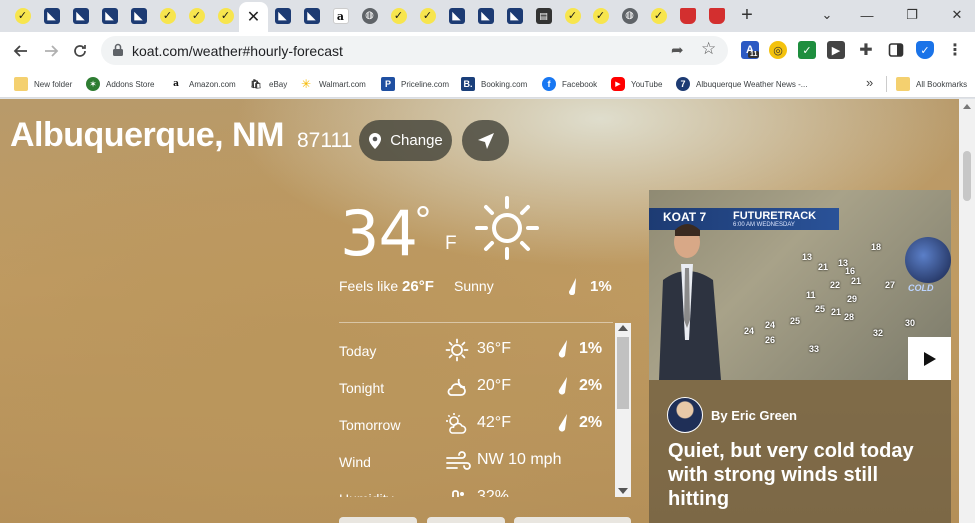  Describe the element at coordinates (942, 84) in the screenshot. I see `all-bookmarks-label: All Bookmarks` at that location.